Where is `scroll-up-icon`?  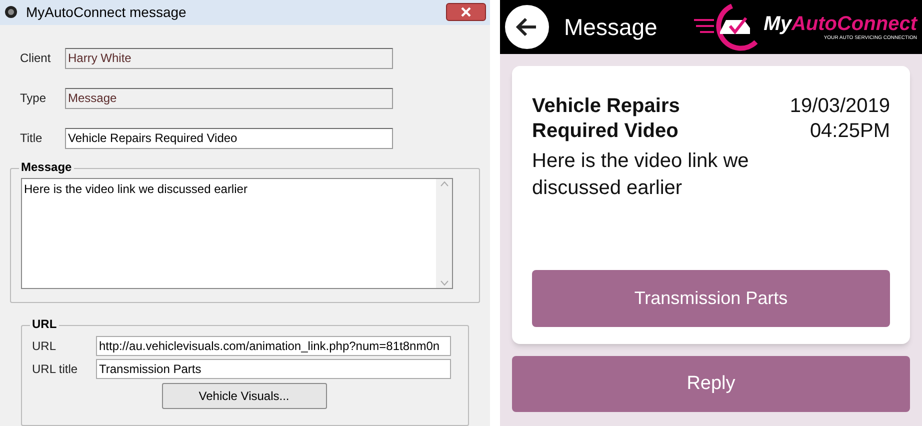
scroll-up-icon is located at coordinates (444, 183).